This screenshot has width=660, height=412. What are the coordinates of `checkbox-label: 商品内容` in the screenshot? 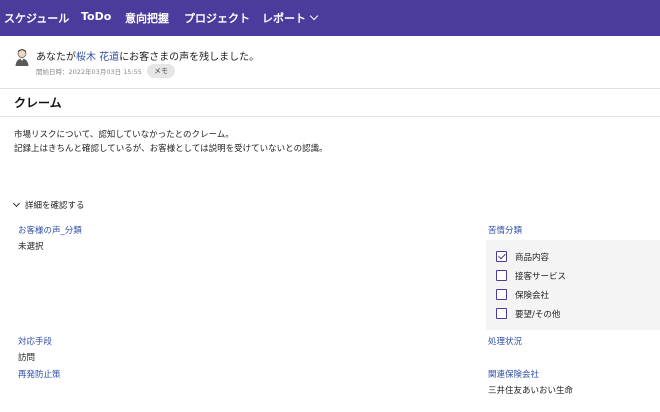 It's located at (532, 258).